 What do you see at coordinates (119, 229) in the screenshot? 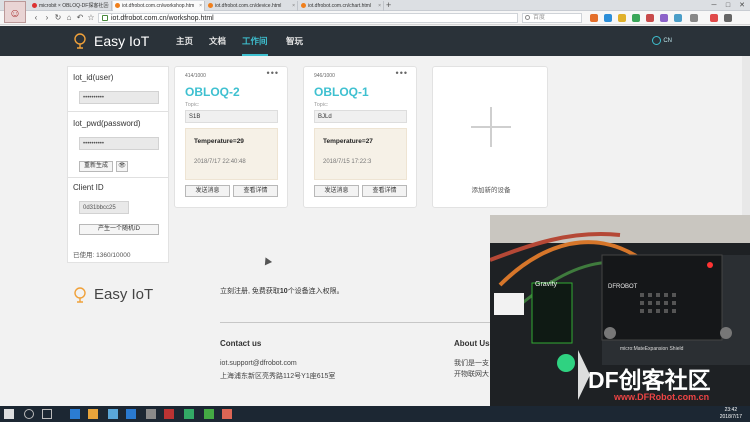
I see `random-id-button: 产生一个随机ID` at bounding box center [119, 229].